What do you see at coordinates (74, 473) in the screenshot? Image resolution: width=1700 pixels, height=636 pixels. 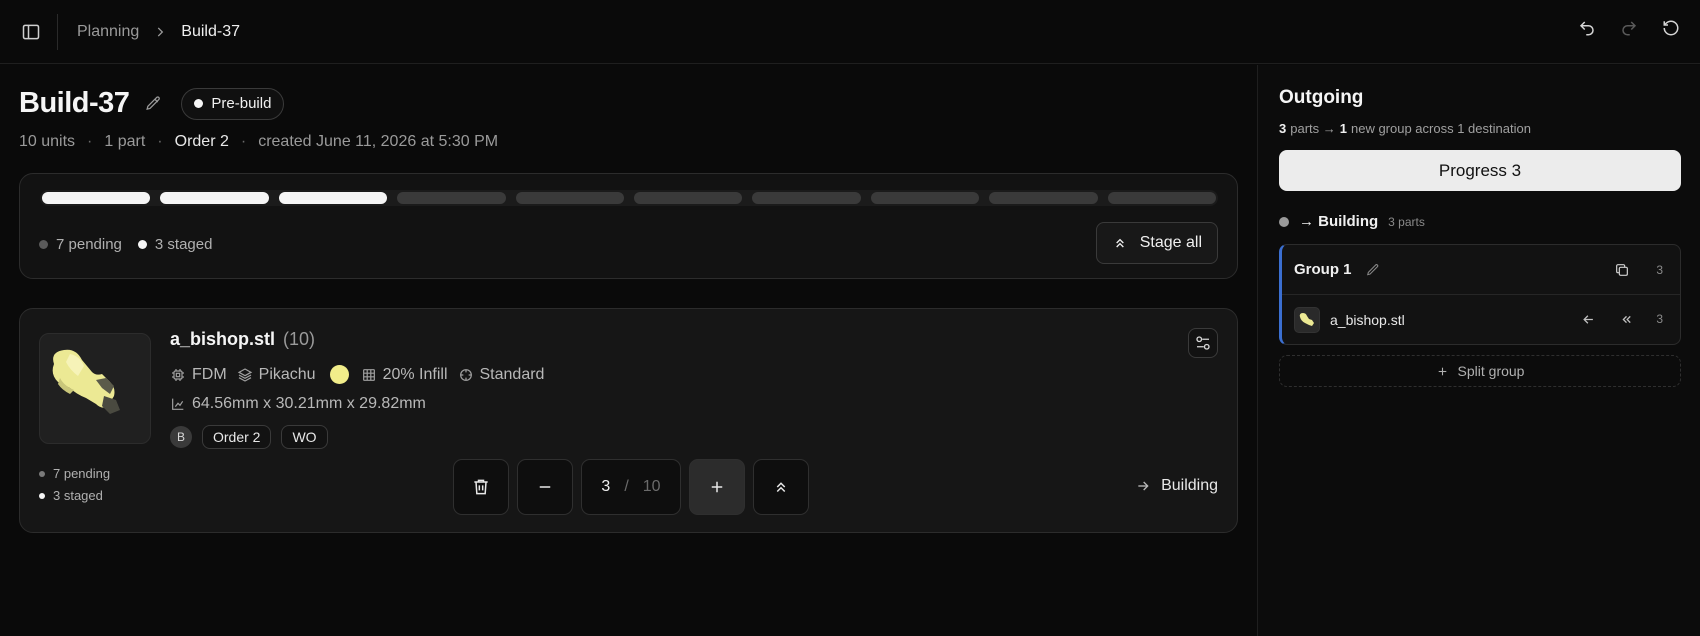 I see `part-legend-pending: 7 pending` at bounding box center [74, 473].